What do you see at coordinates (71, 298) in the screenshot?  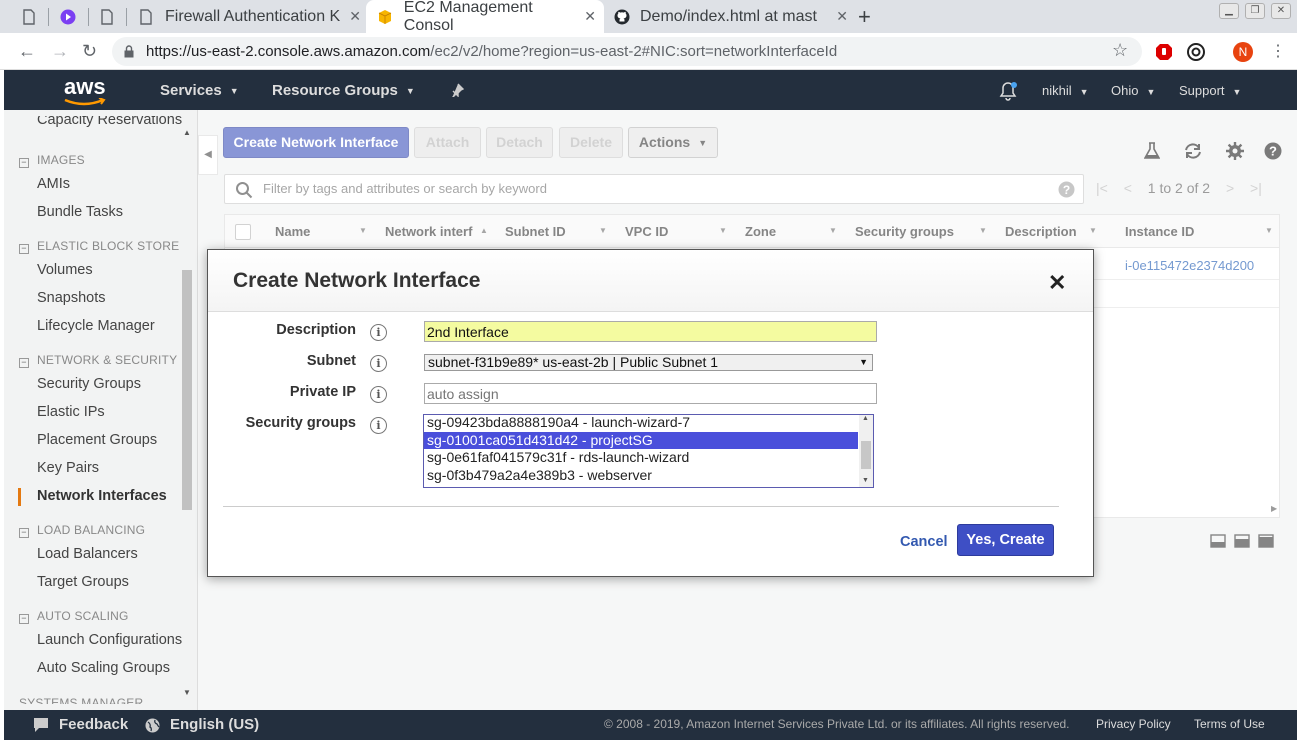 I see `sidebar-item-snapshots: Snapshots` at bounding box center [71, 298].